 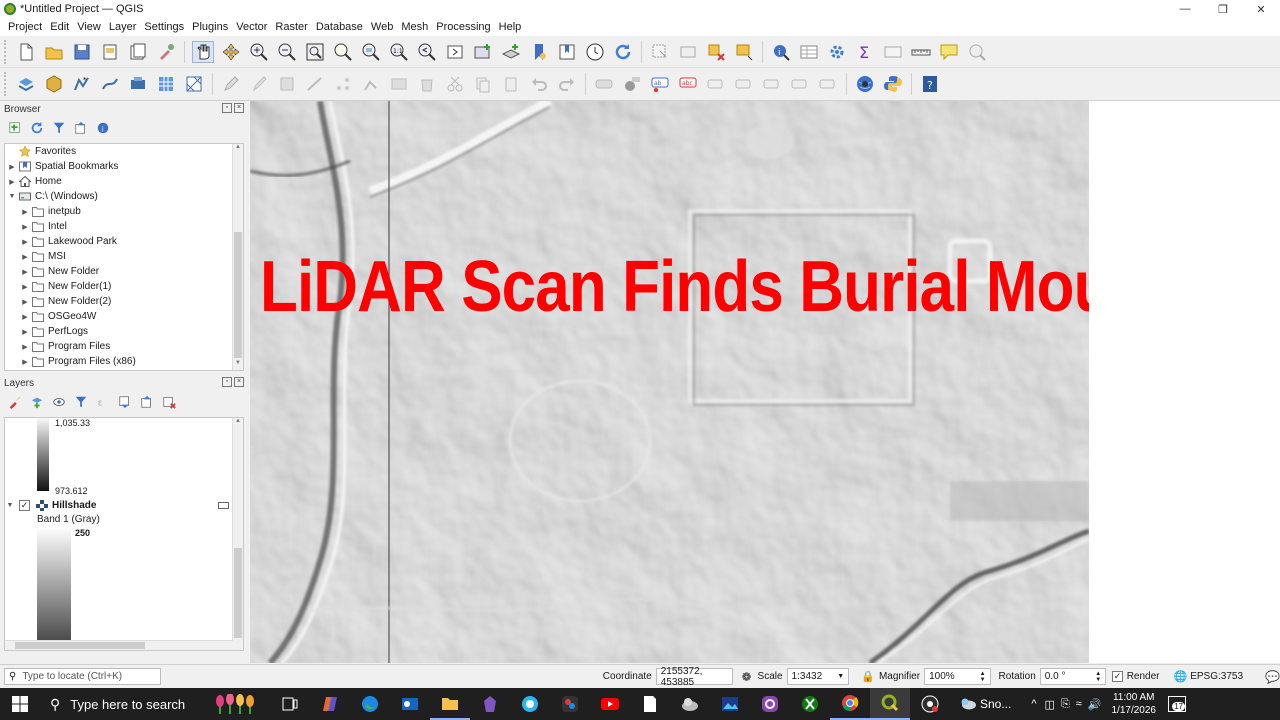 I want to click on undock-icon: ▫, so click(x=227, y=108).